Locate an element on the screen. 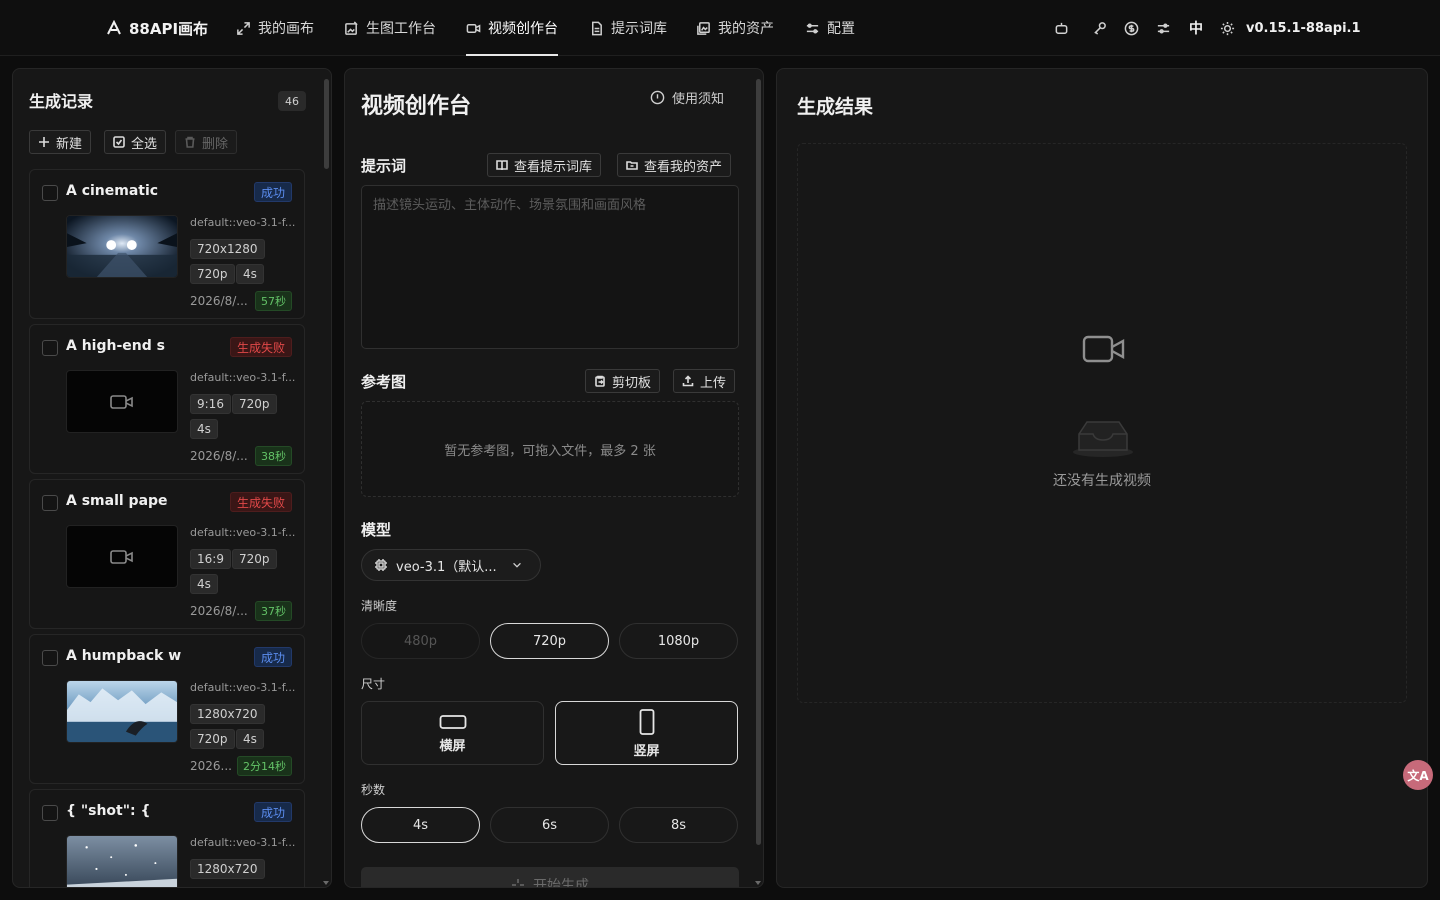 Image resolution: width=1440 pixels, height=900 pixels. nav-label: 视频创作台 is located at coordinates (523, 29).